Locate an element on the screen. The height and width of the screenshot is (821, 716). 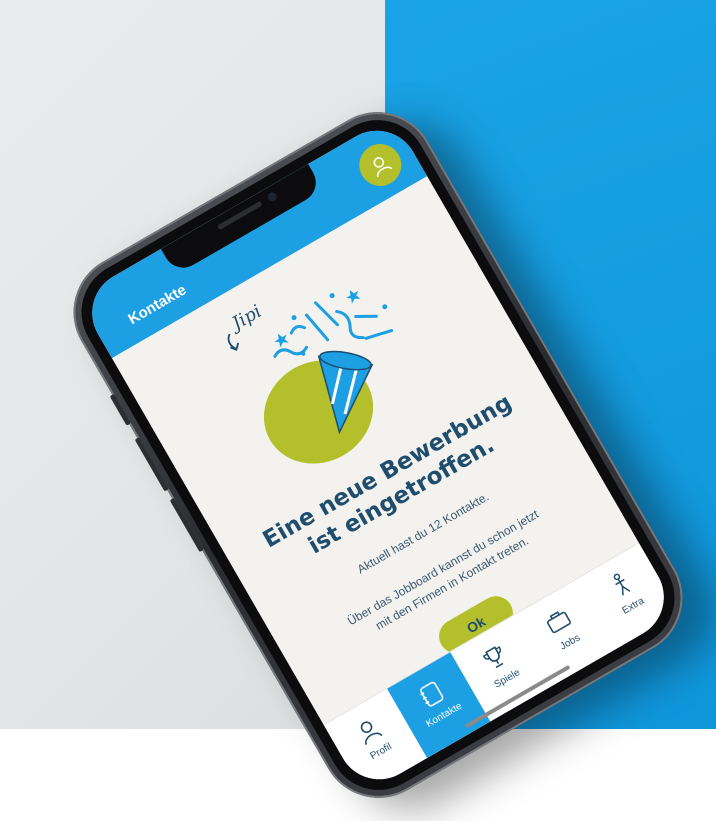
figure-icon is located at coordinates (621, 584).